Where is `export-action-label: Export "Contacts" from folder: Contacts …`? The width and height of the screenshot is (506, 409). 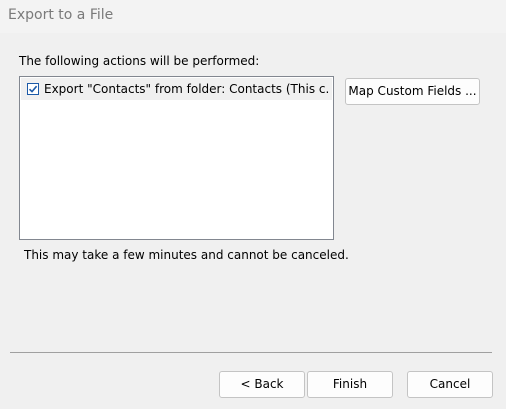 export-action-label: Export "Contacts" from folder: Contacts … is located at coordinates (186, 89).